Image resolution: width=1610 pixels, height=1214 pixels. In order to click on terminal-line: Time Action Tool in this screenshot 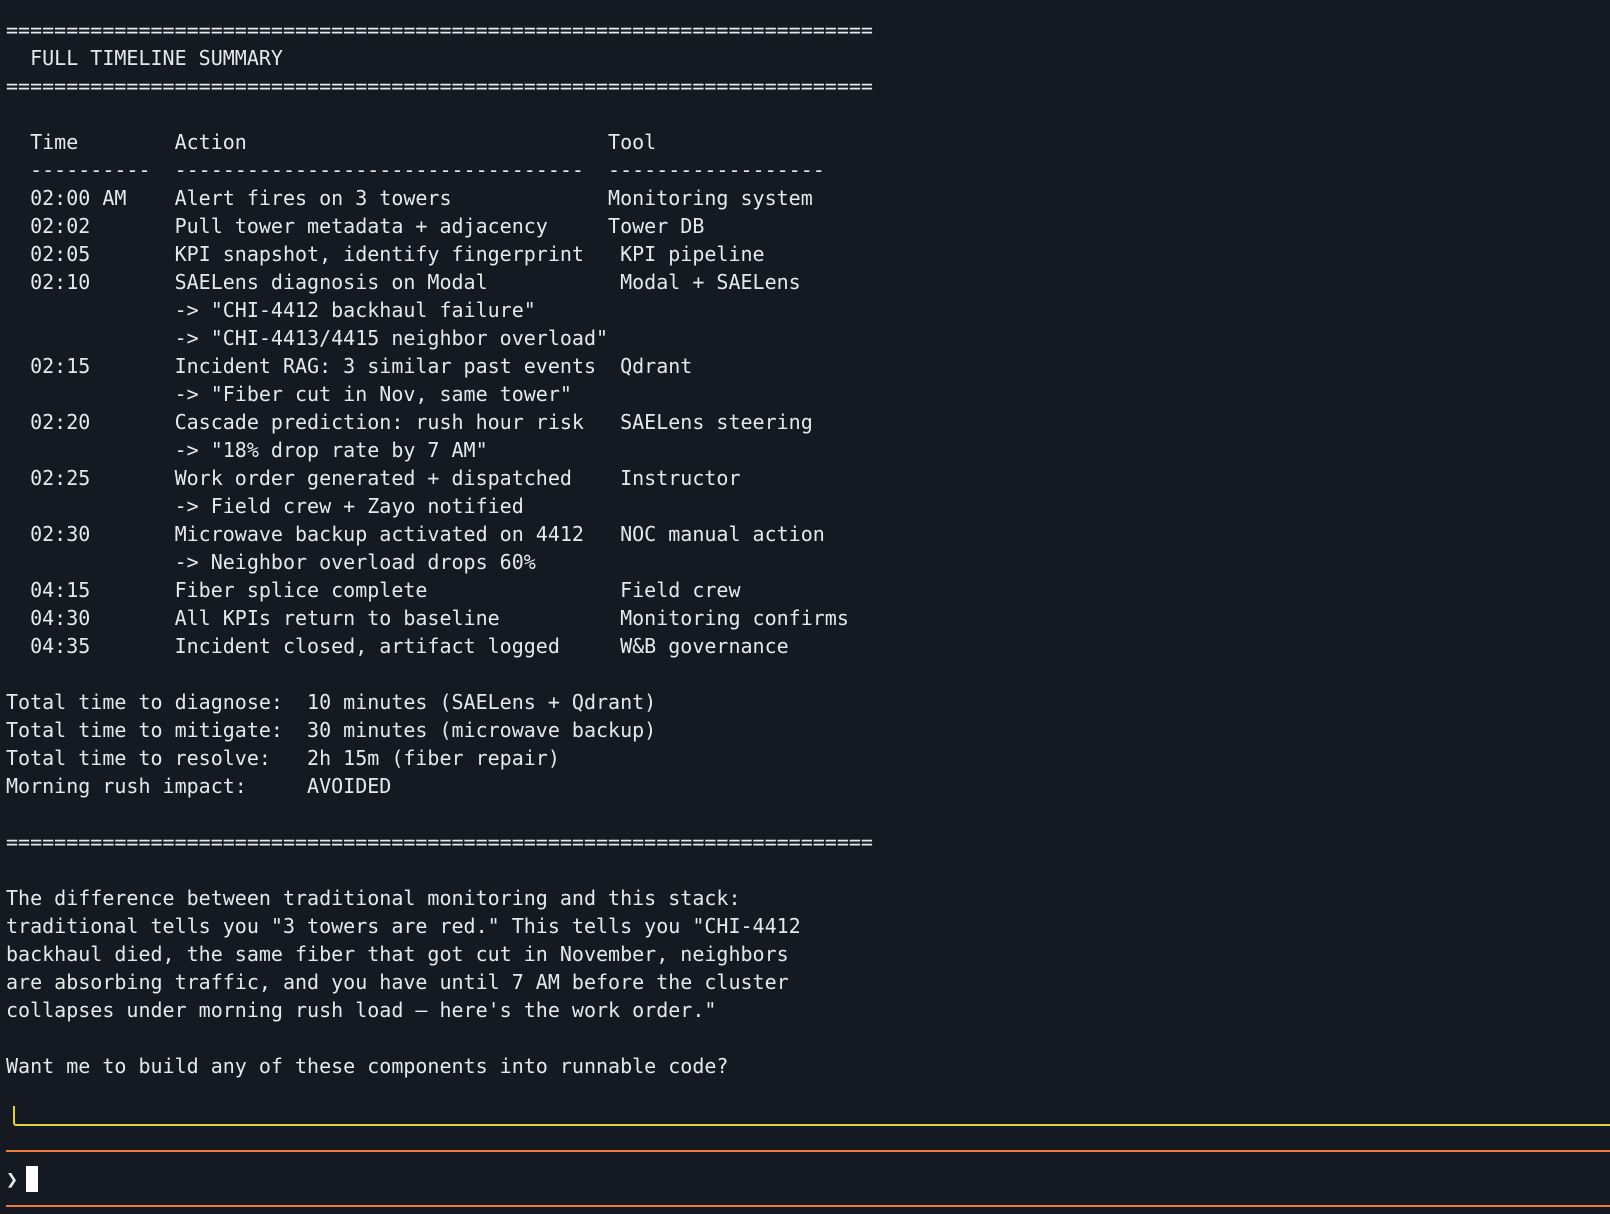, I will do `click(331, 142)`.